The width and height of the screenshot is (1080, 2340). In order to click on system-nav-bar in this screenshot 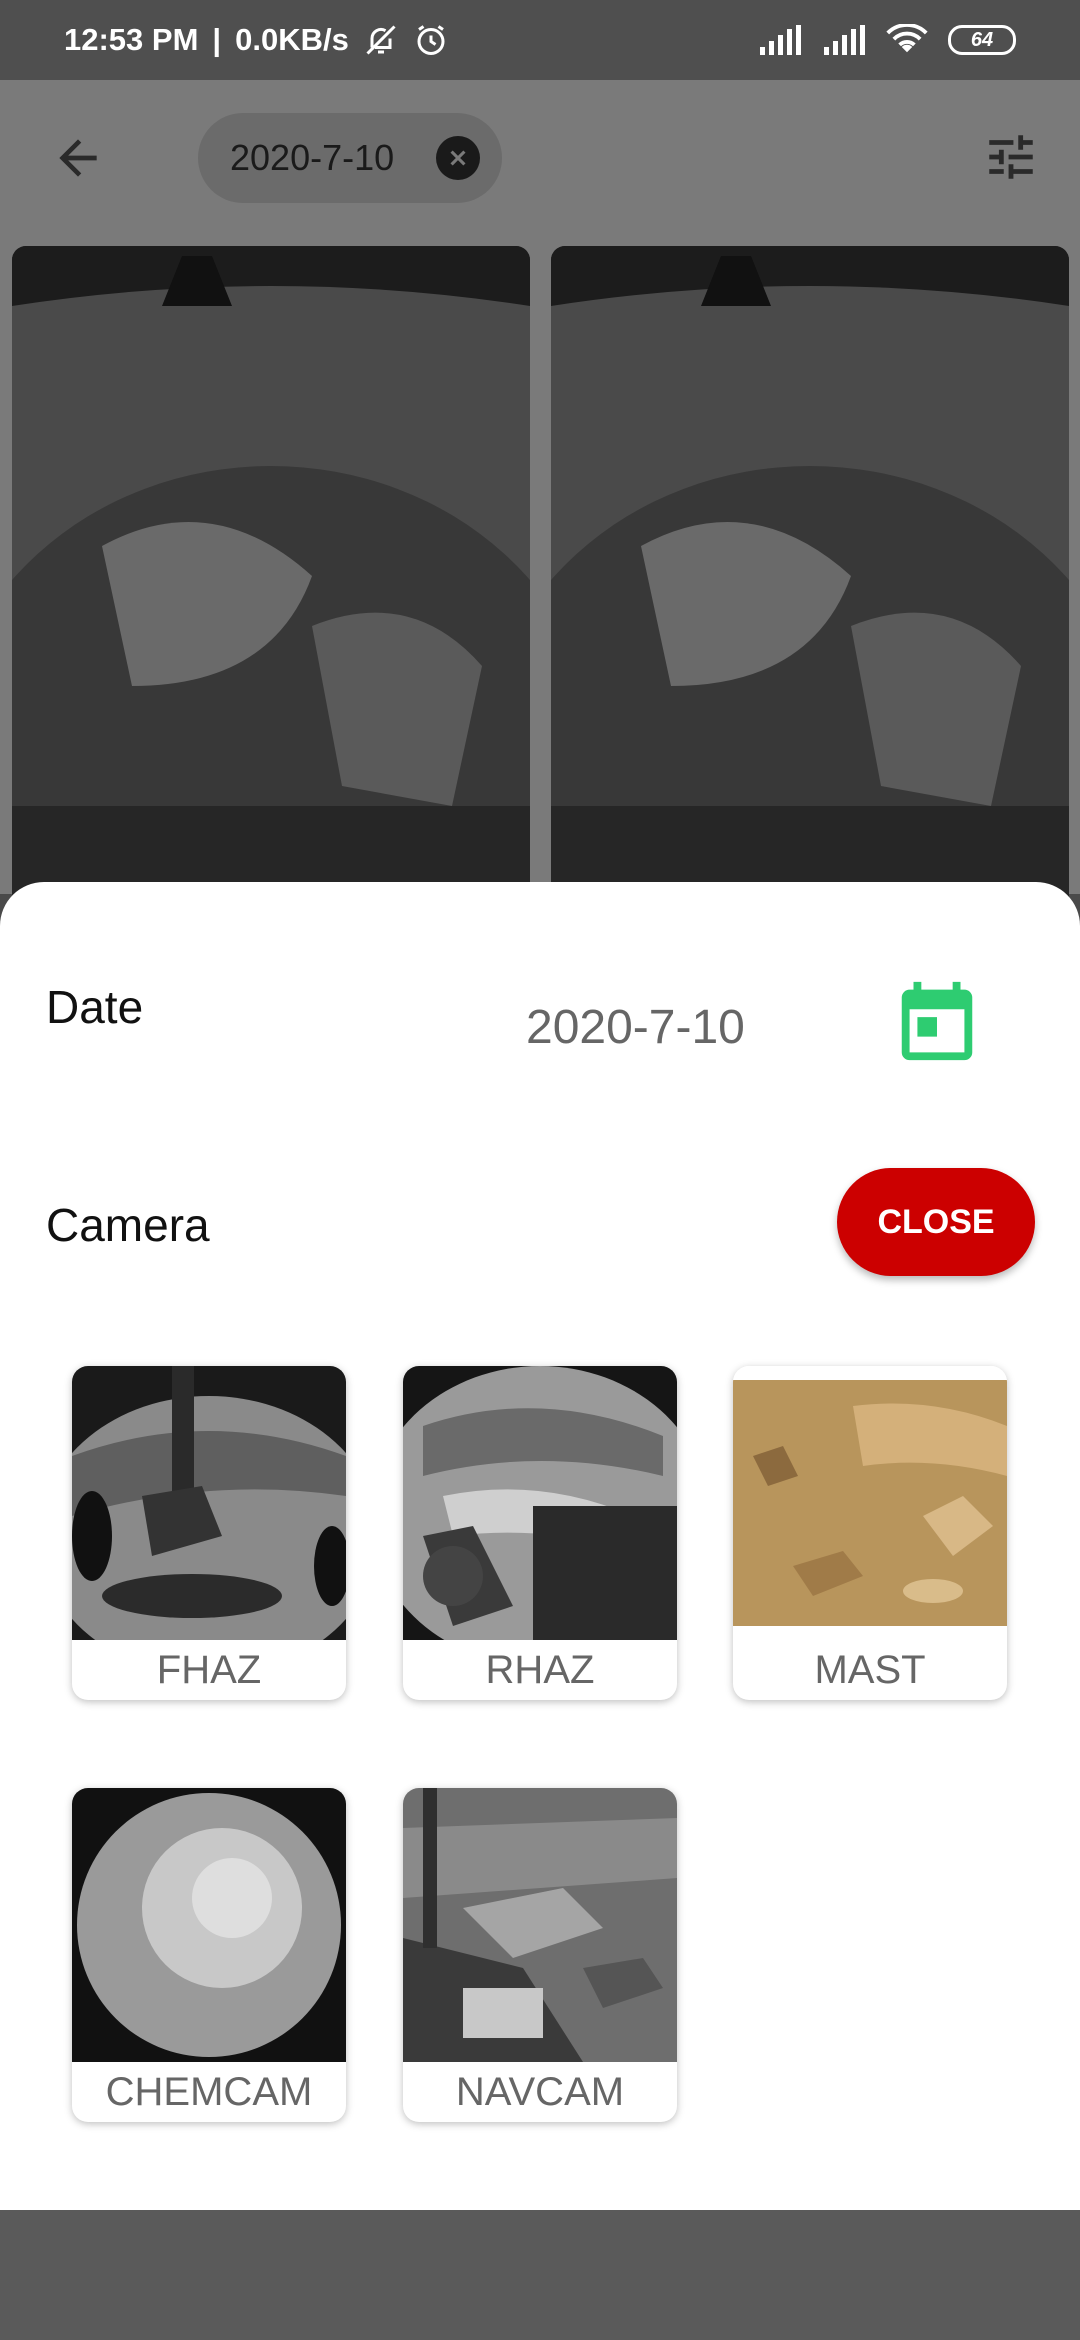, I will do `click(540, 2275)`.